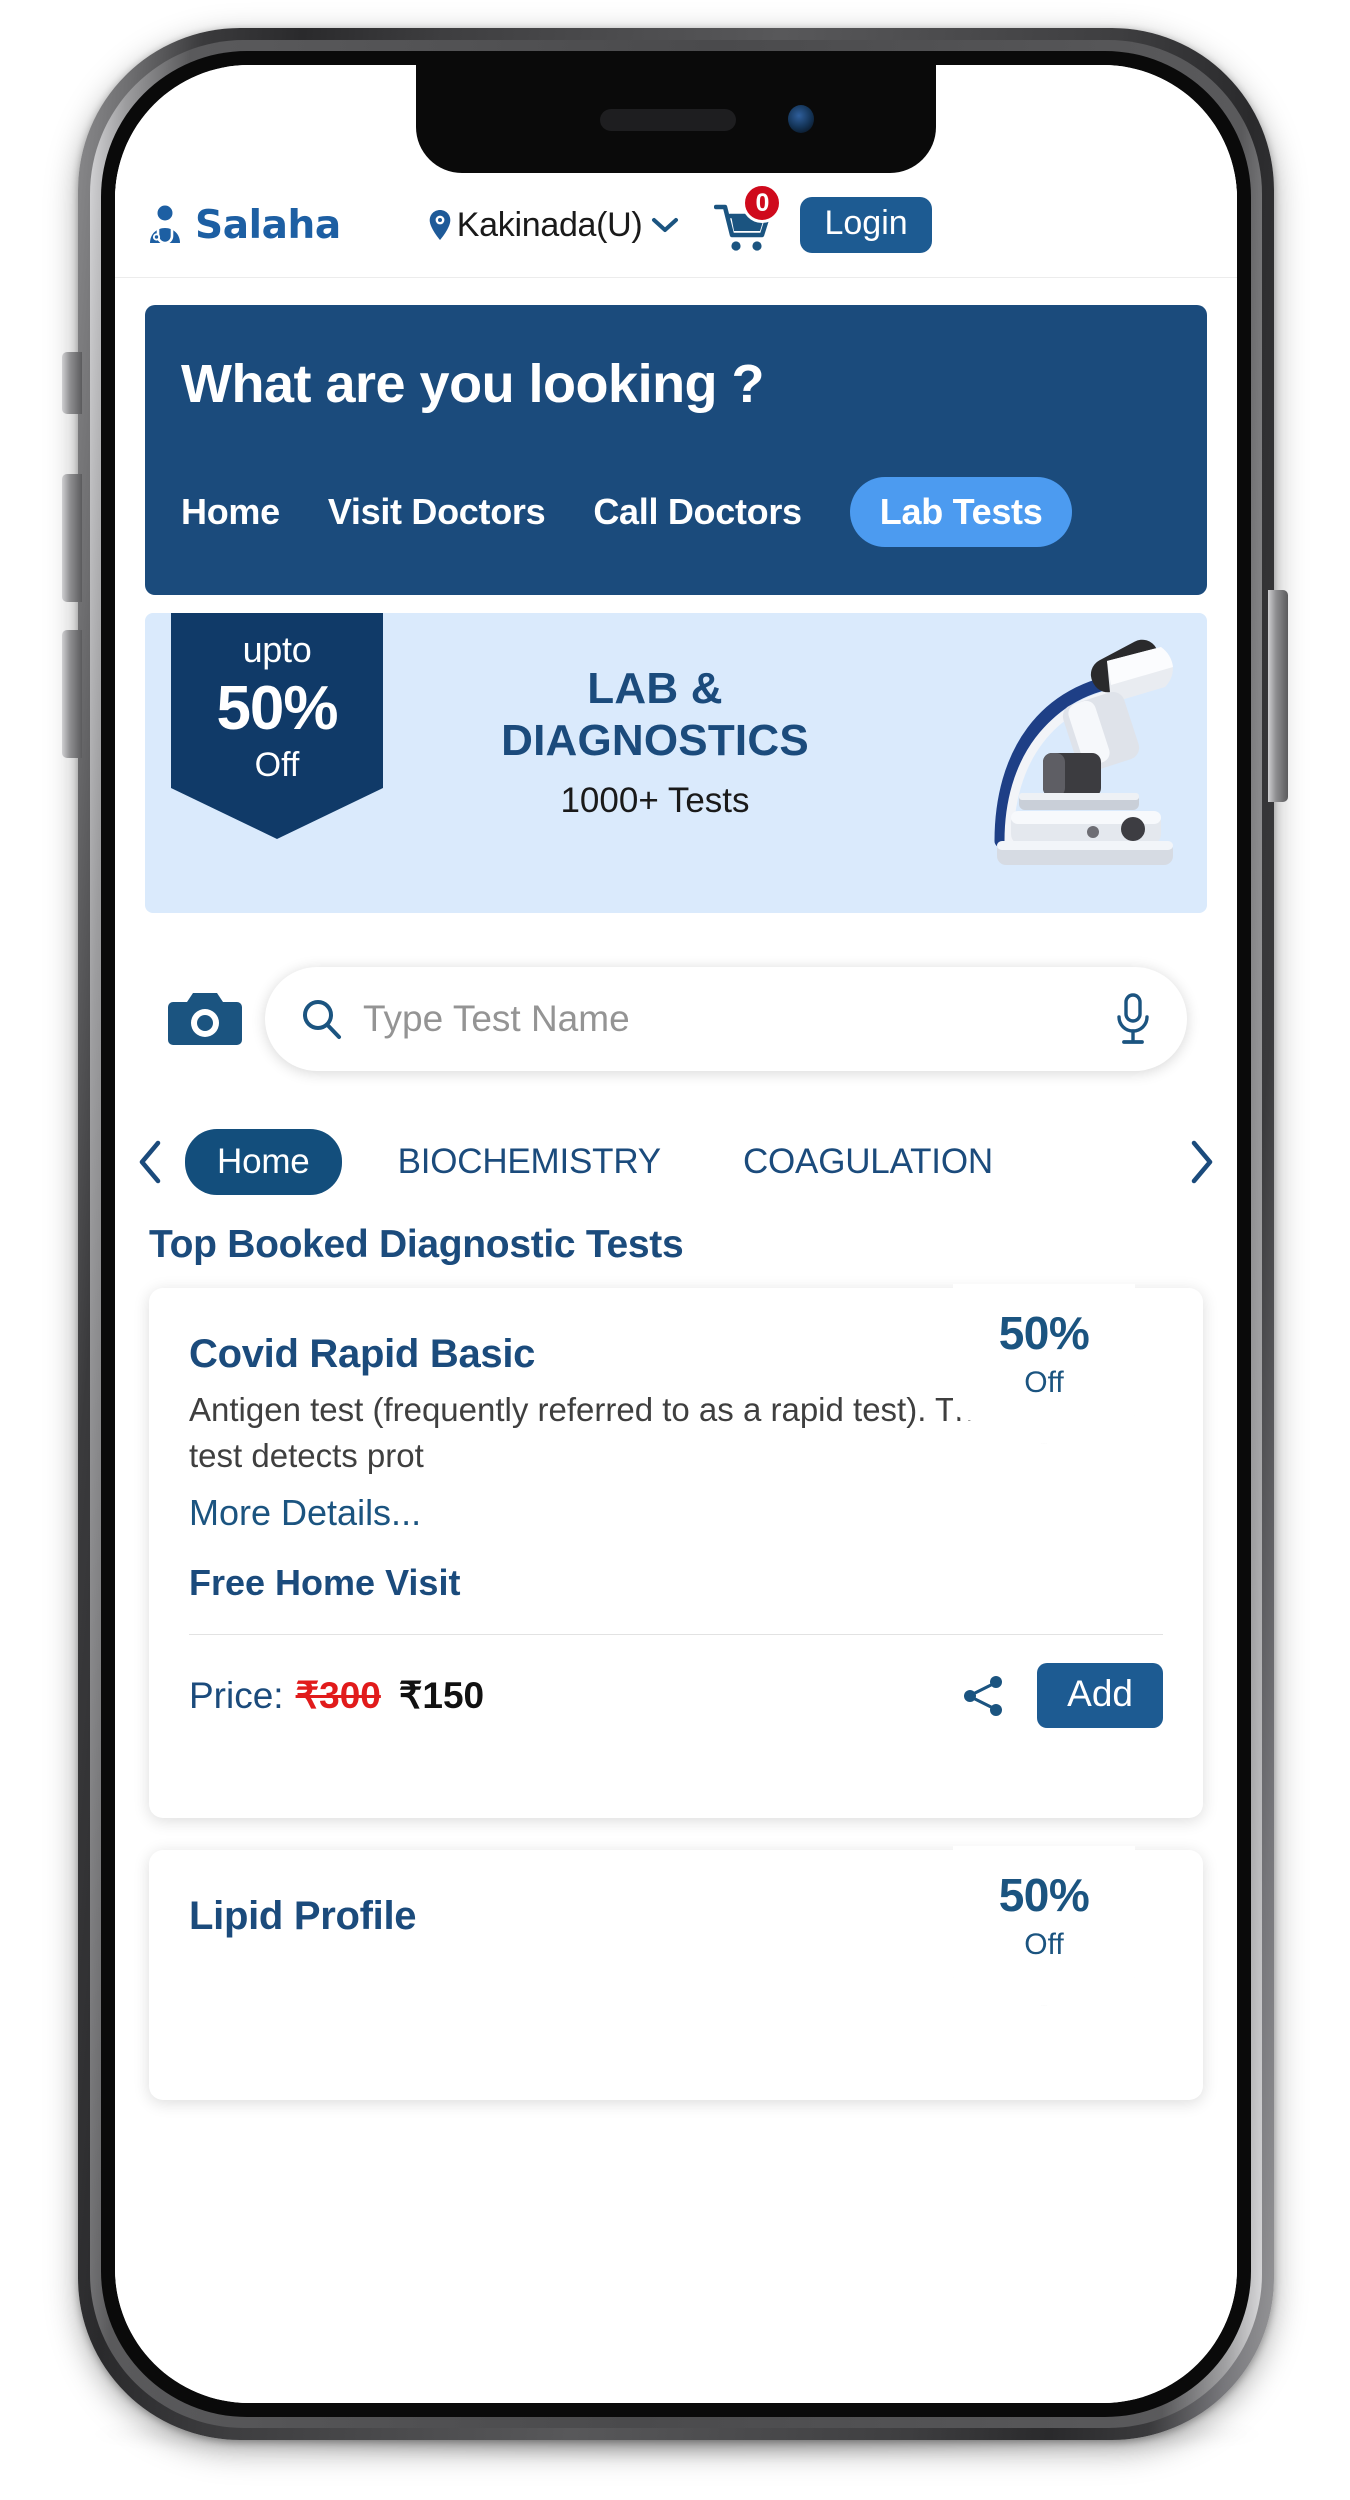 This screenshot has width=1350, height=2500. I want to click on chevron-down-icon, so click(665, 225).